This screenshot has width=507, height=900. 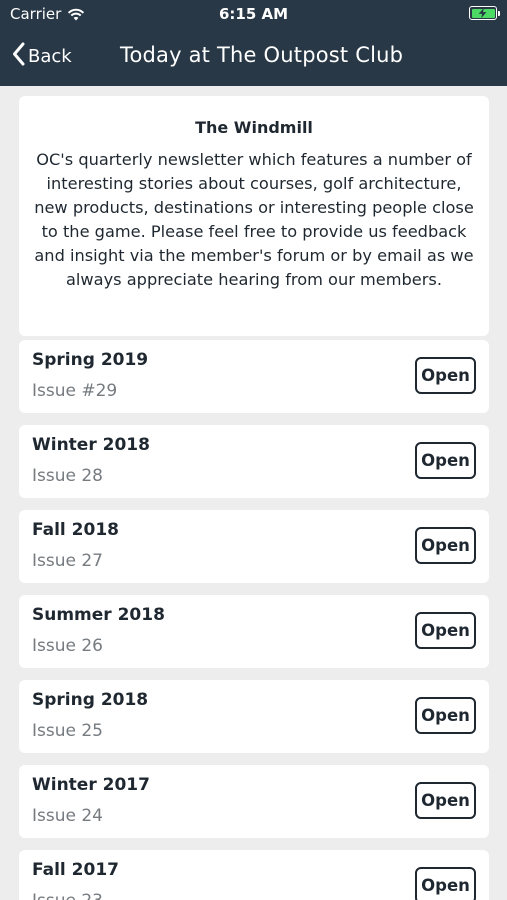 I want to click on issue-number: Issue 23, so click(x=67, y=895).